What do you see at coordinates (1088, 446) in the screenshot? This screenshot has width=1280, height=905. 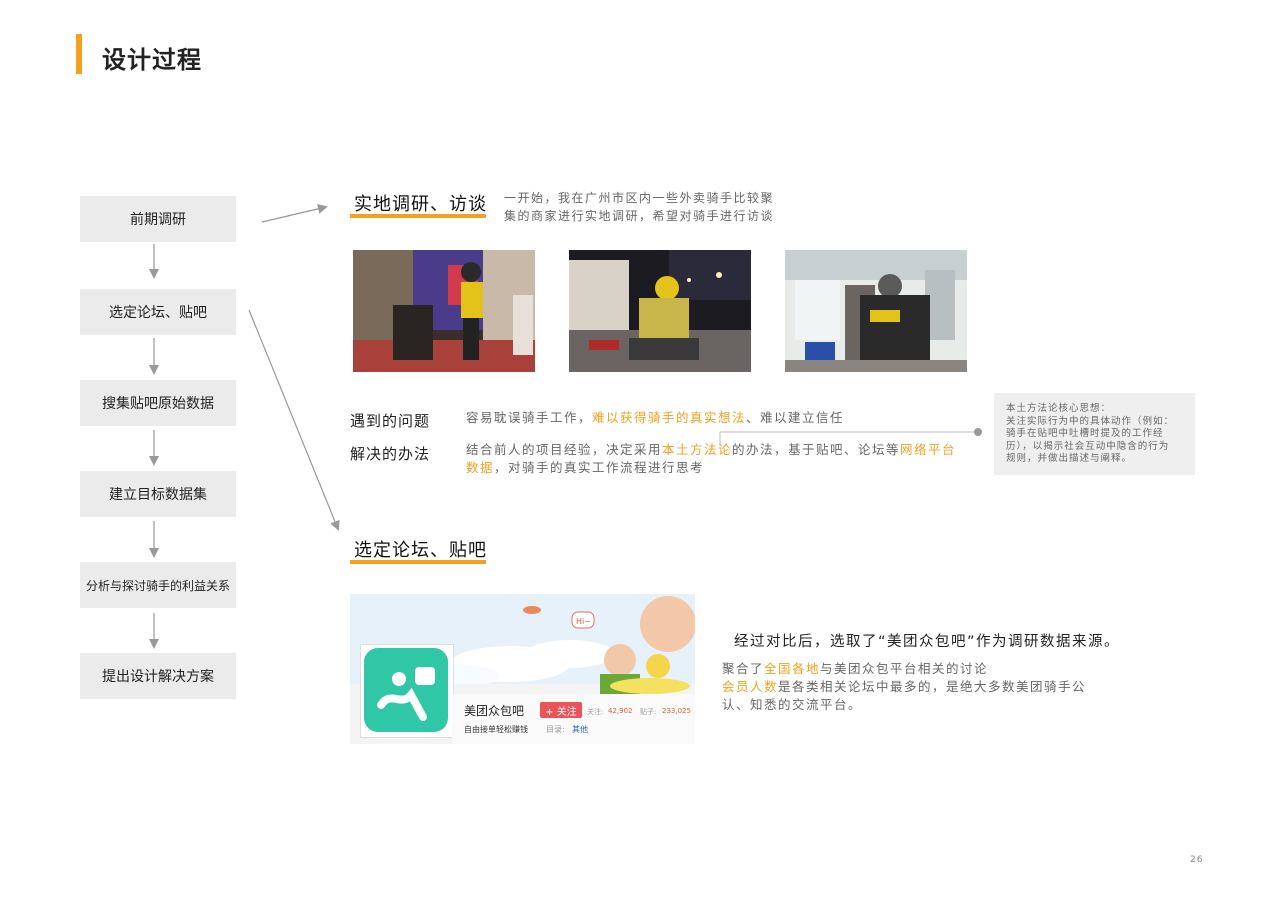 I see `note-line: 历），以揭示社会互动中隐含的行为` at bounding box center [1088, 446].